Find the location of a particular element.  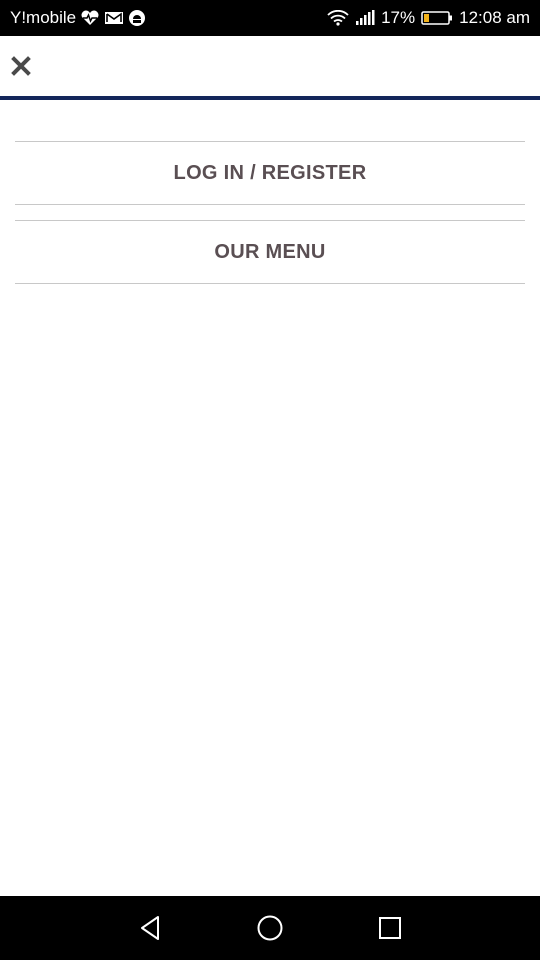

clock: 12:08 am is located at coordinates (494, 17).